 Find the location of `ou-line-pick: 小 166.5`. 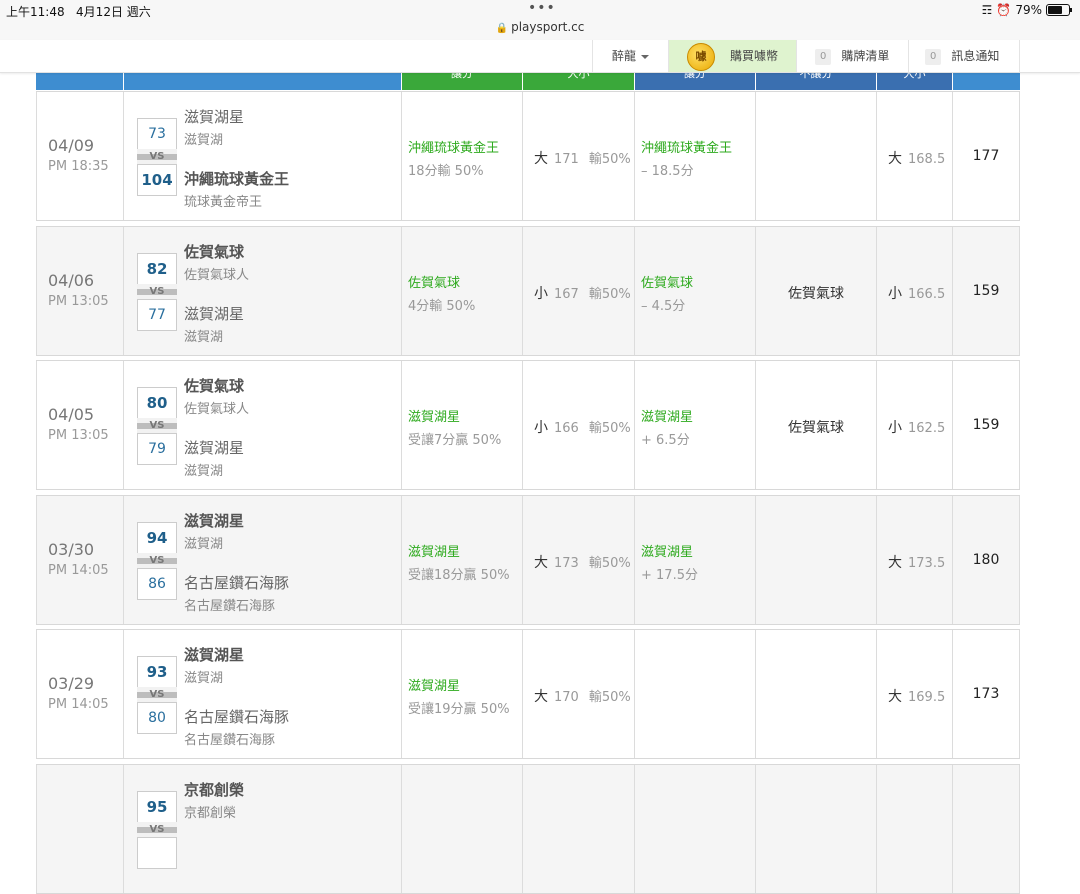

ou-line-pick: 小 166.5 is located at coordinates (916, 293).